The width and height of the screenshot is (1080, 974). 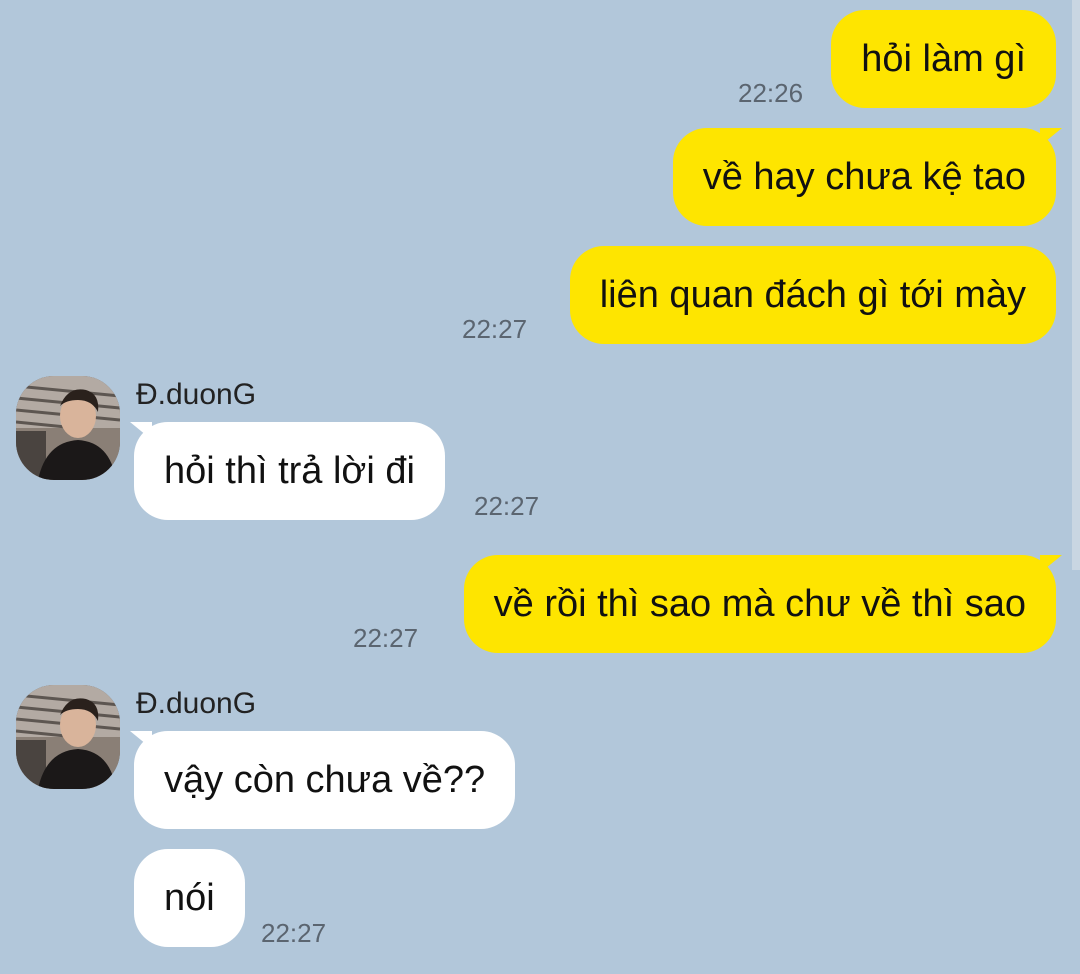 I want to click on message-bubble-incoming: nói, so click(x=189, y=898).